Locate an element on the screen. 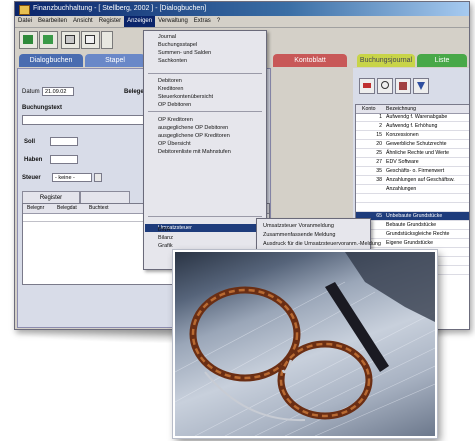 Image resolution: width=475 pixels, height=441 pixels. list-item: 65 Unbebaute Grundstücke is located at coordinates (412, 216).